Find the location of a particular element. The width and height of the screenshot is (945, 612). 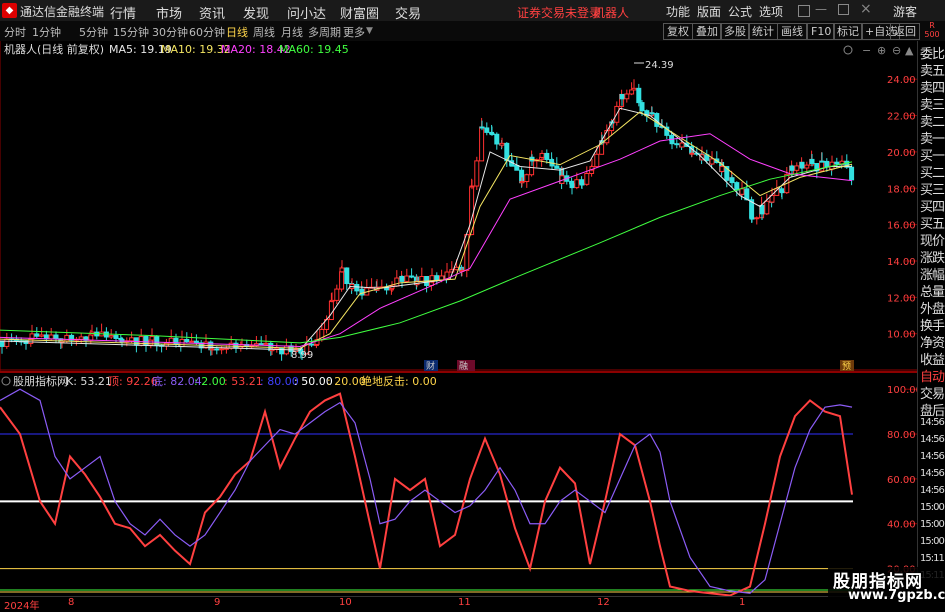

window-icon is located at coordinates (804, 11).